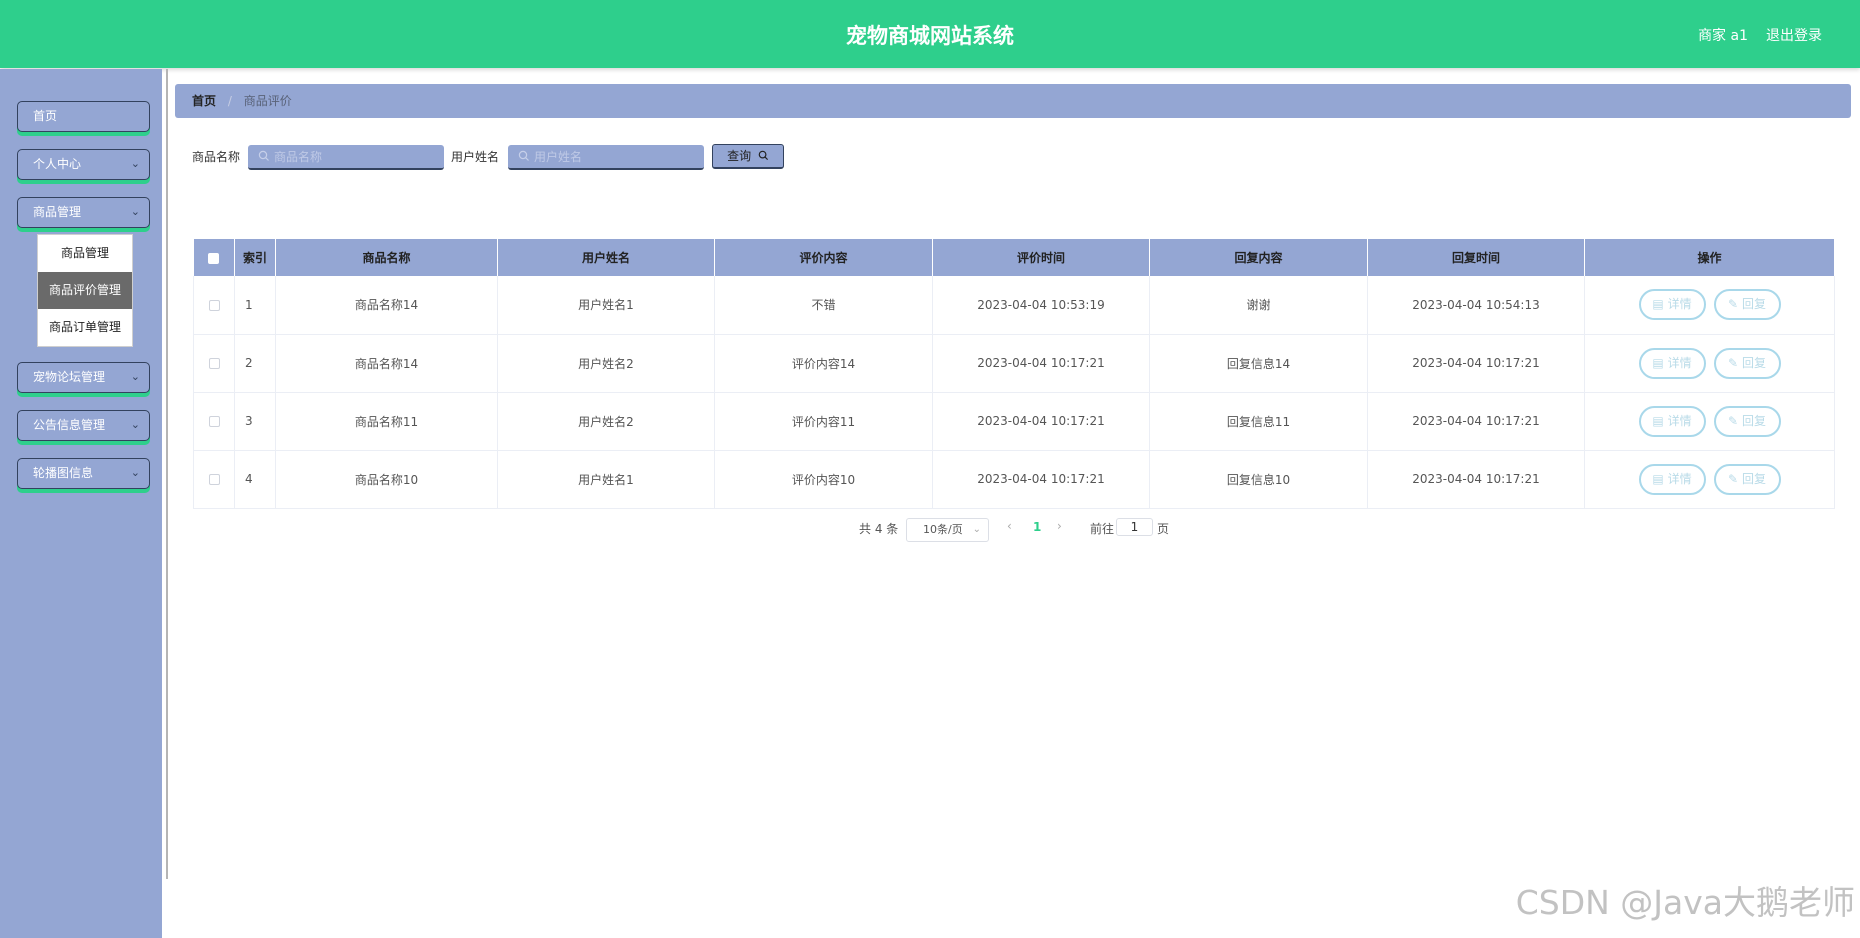 This screenshot has height=938, width=1860. Describe the element at coordinates (45, 116) in the screenshot. I see `sidebar-item-label: 首页` at that location.